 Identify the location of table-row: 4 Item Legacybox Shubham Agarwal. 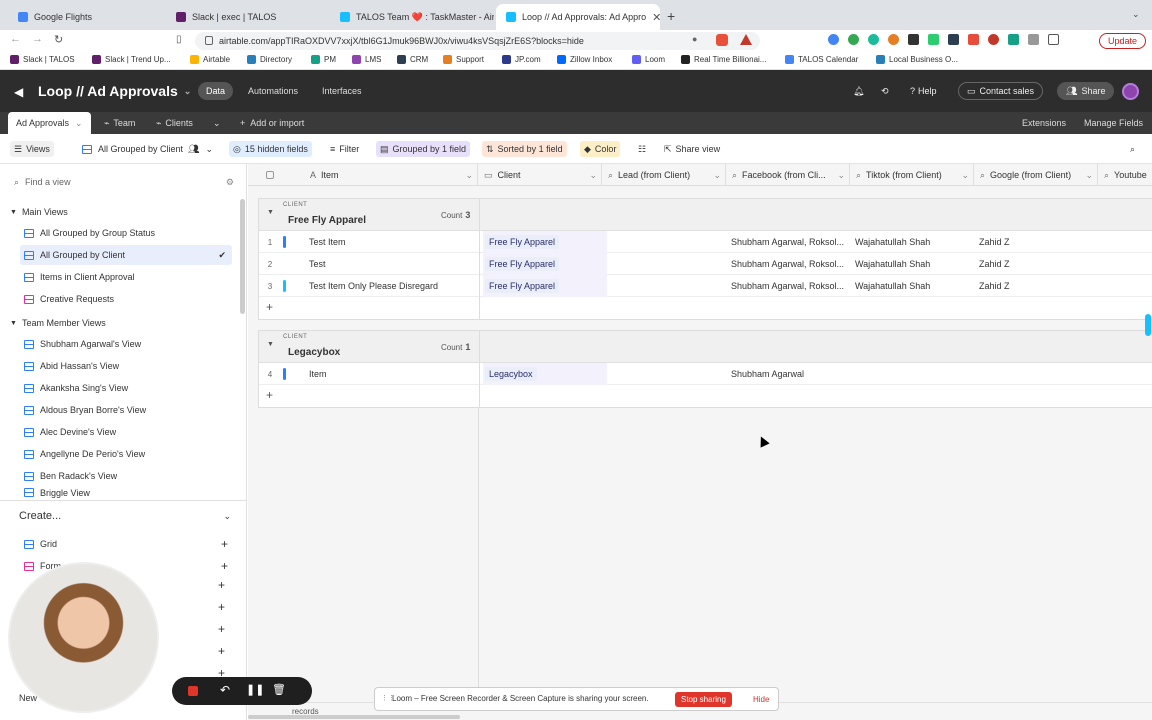
(705, 374).